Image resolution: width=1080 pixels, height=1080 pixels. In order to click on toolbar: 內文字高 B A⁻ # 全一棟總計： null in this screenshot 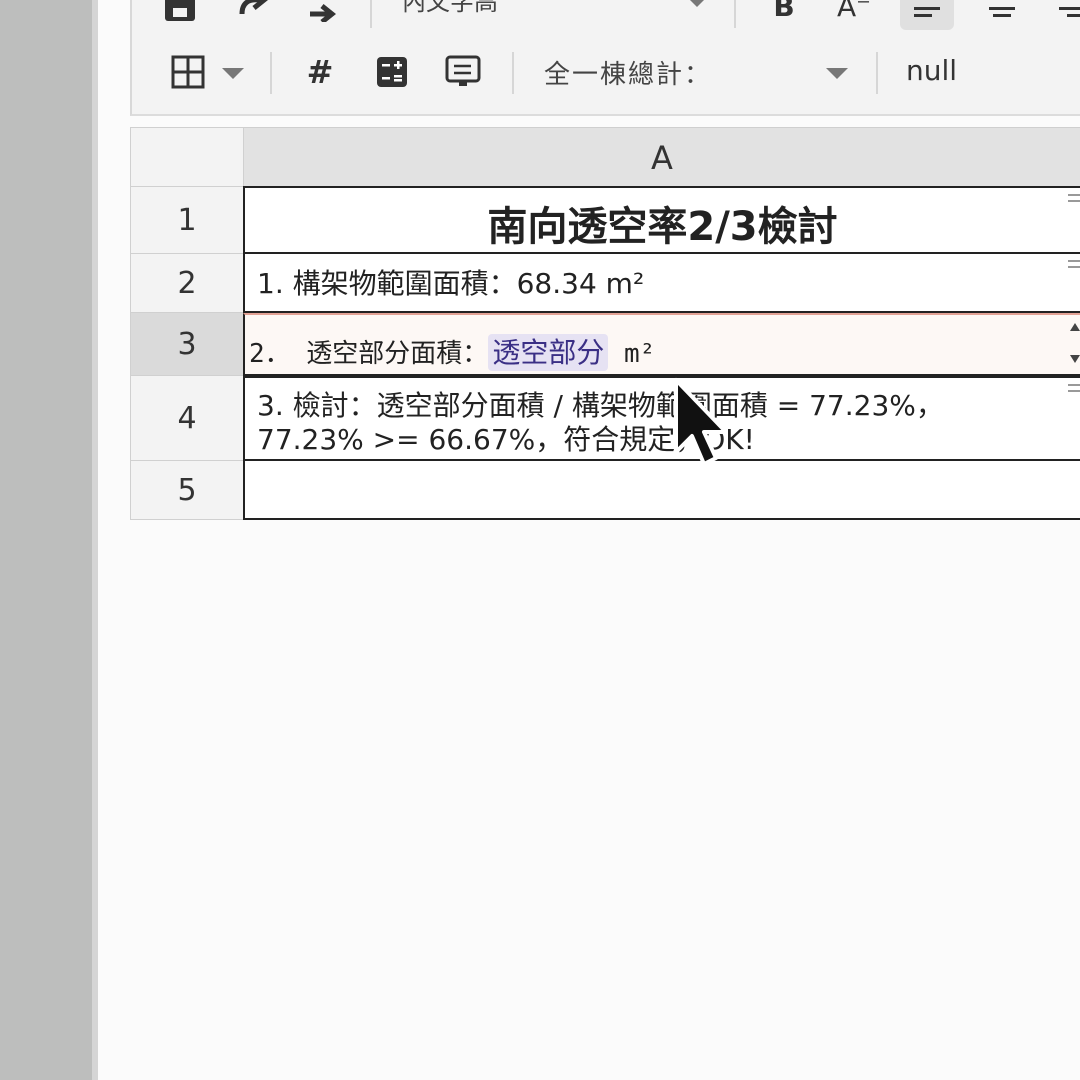, I will do `click(605, 58)`.